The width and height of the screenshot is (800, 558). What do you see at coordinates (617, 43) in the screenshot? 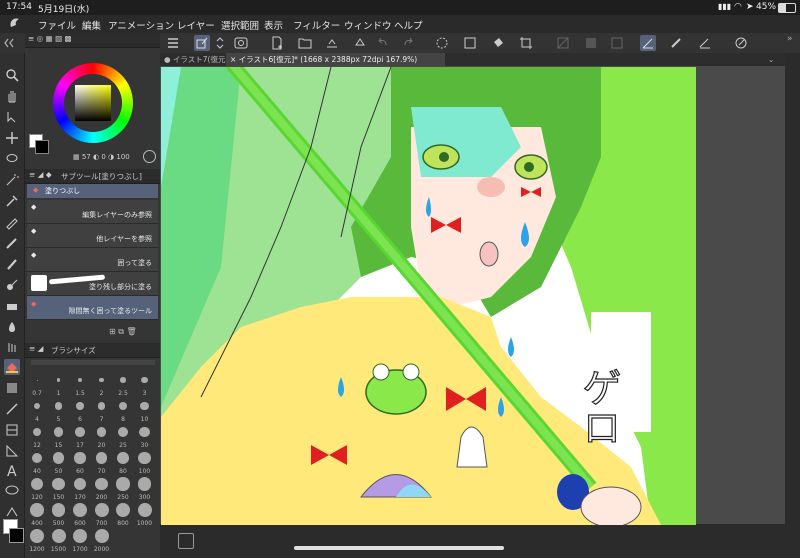
I see `ruler-icon` at bounding box center [617, 43].